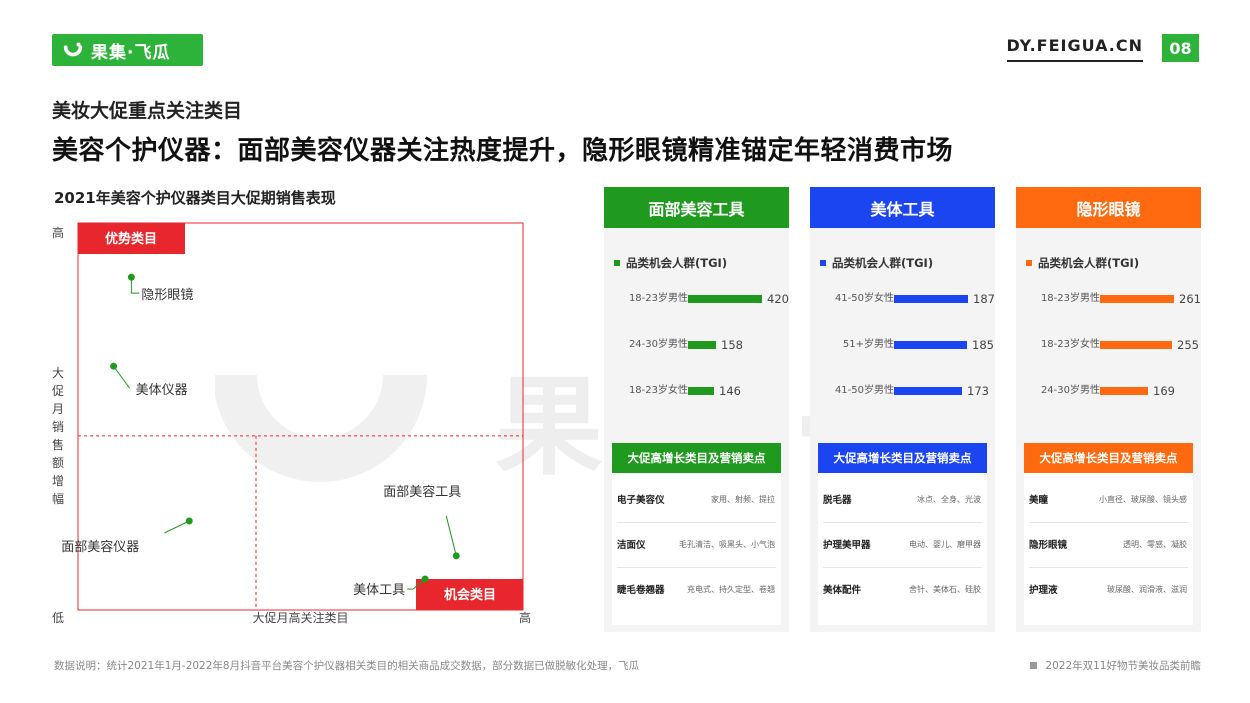 The width and height of the screenshot is (1250, 703). I want to click on tgi-row: 41-50岁男性 173, so click(902, 391).